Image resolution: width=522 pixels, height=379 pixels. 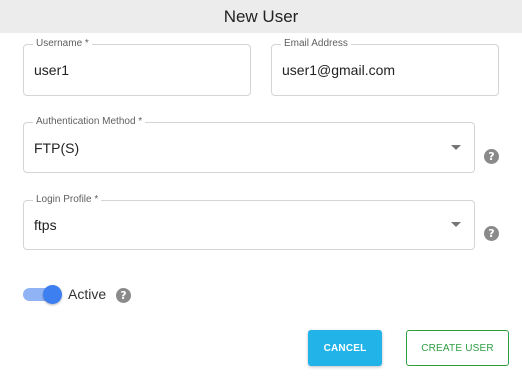 What do you see at coordinates (457, 348) in the screenshot?
I see `create-user-button: CREATE USER` at bounding box center [457, 348].